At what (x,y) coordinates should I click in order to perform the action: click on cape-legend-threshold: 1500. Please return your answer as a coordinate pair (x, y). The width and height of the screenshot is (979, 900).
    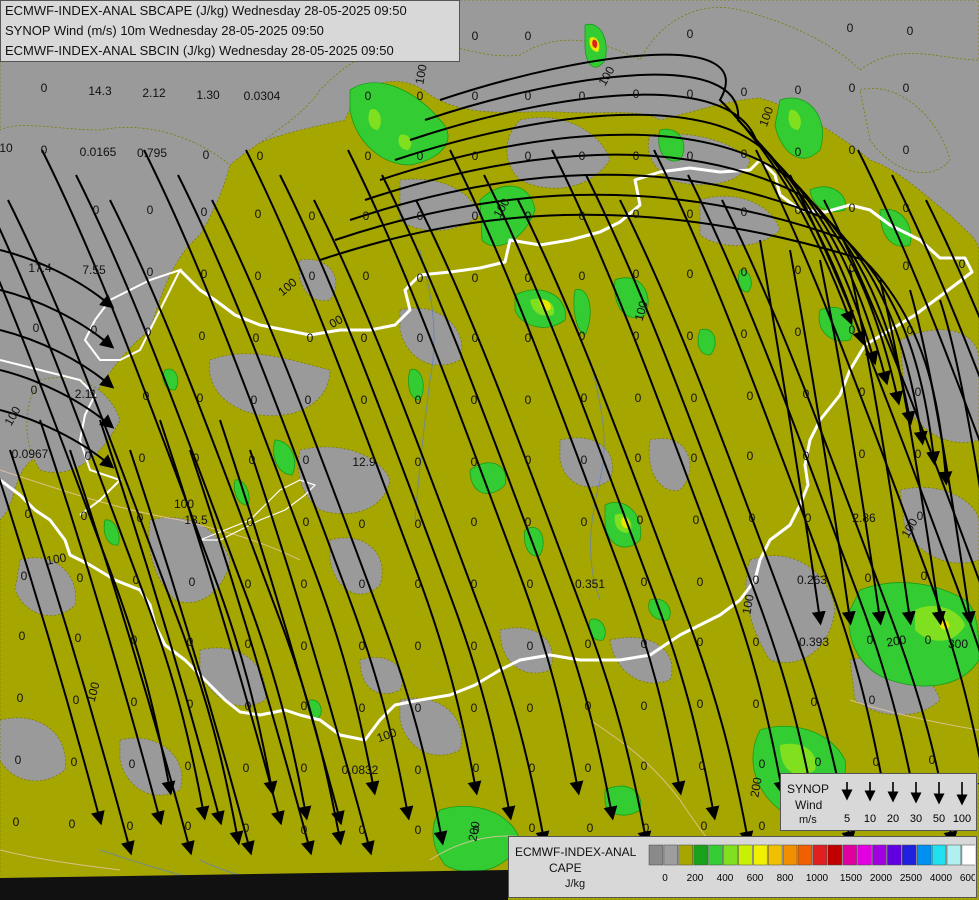
    Looking at the image, I should click on (851, 878).